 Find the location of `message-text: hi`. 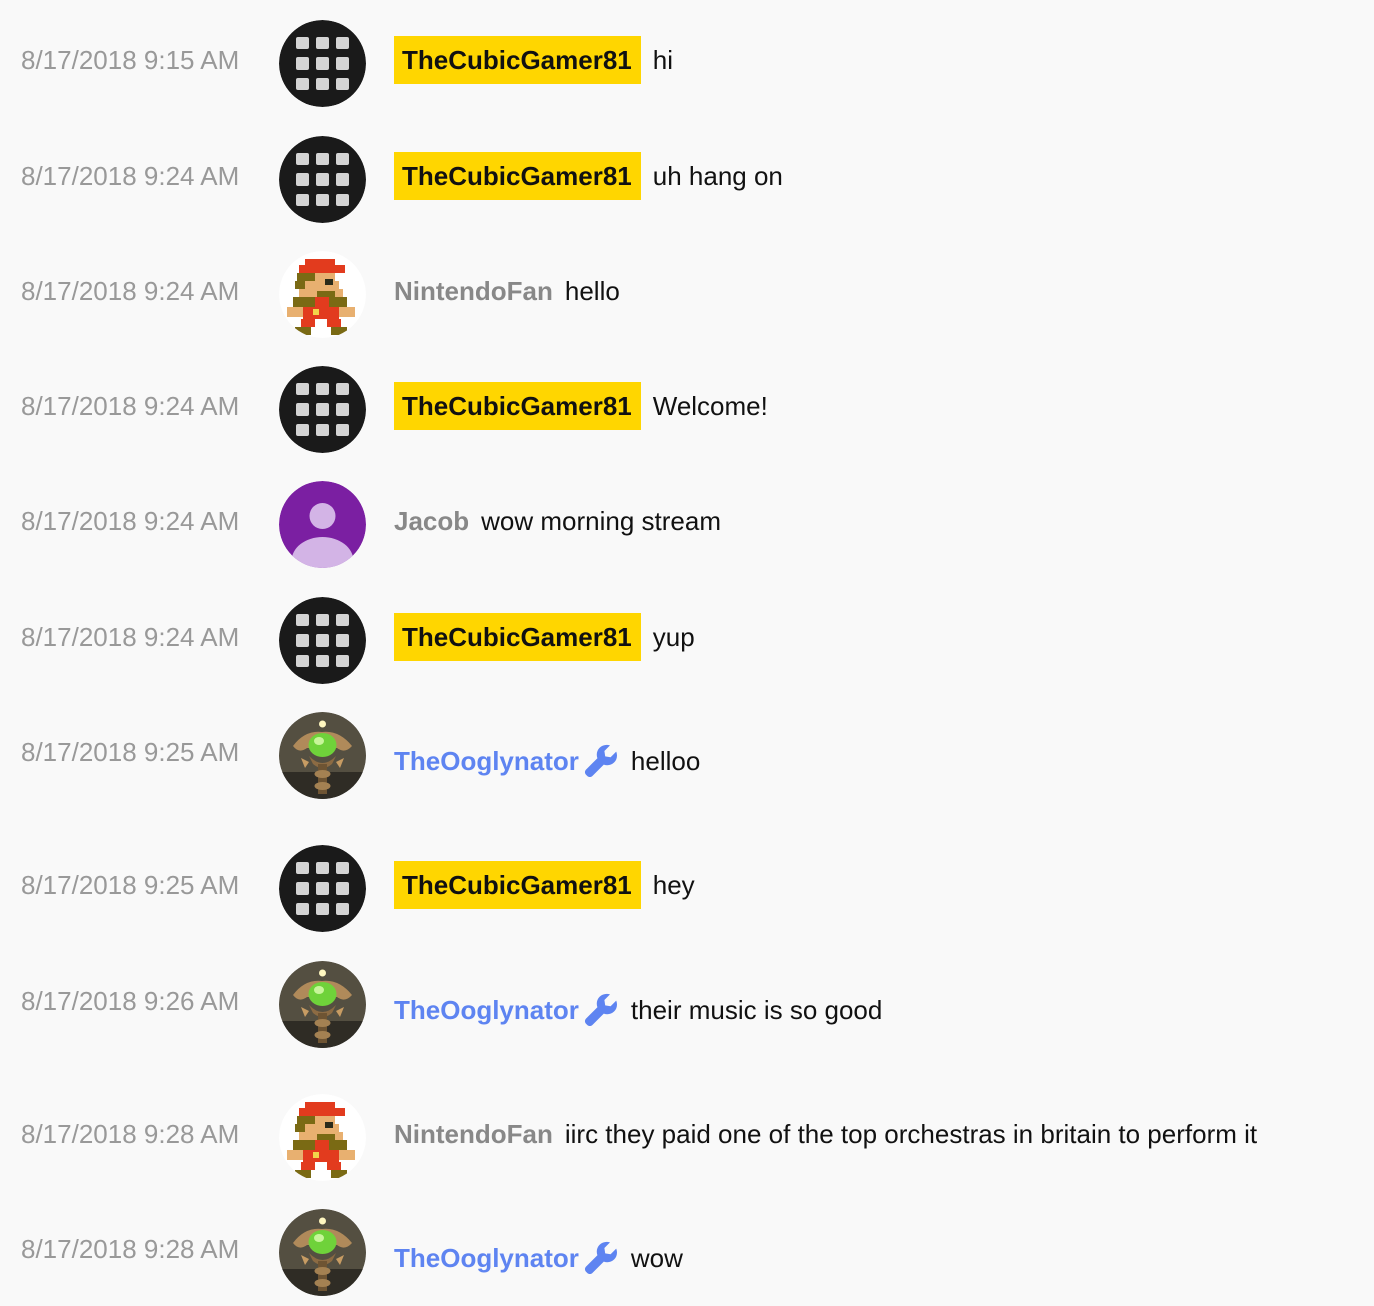

message-text: hi is located at coordinates (662, 60).